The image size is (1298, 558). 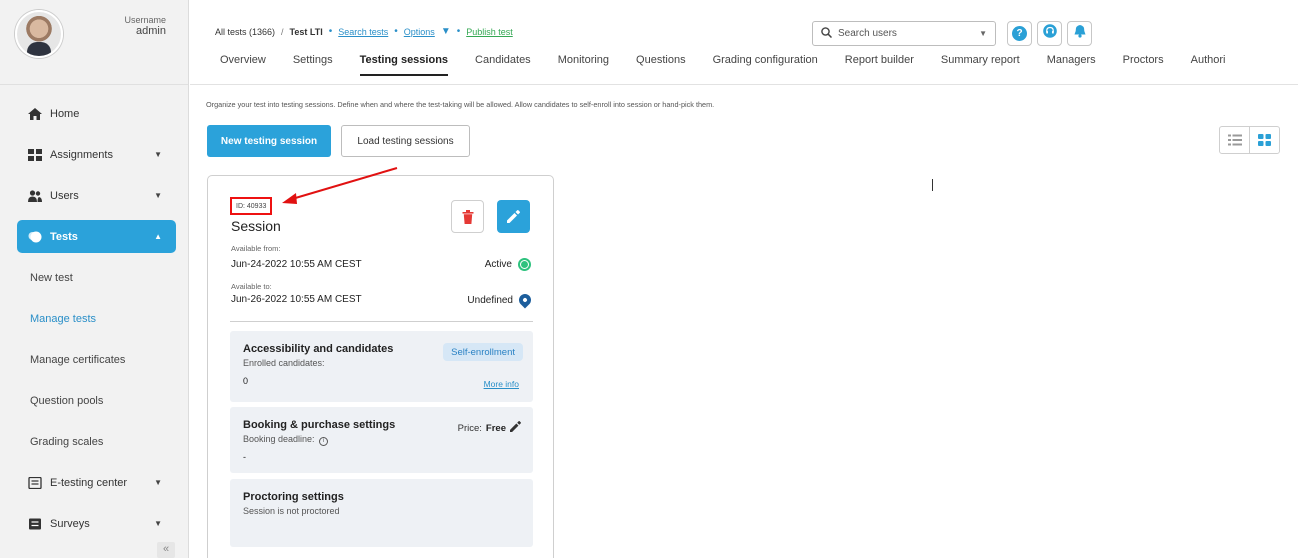 I want to click on username-value: admin, so click(x=151, y=31).